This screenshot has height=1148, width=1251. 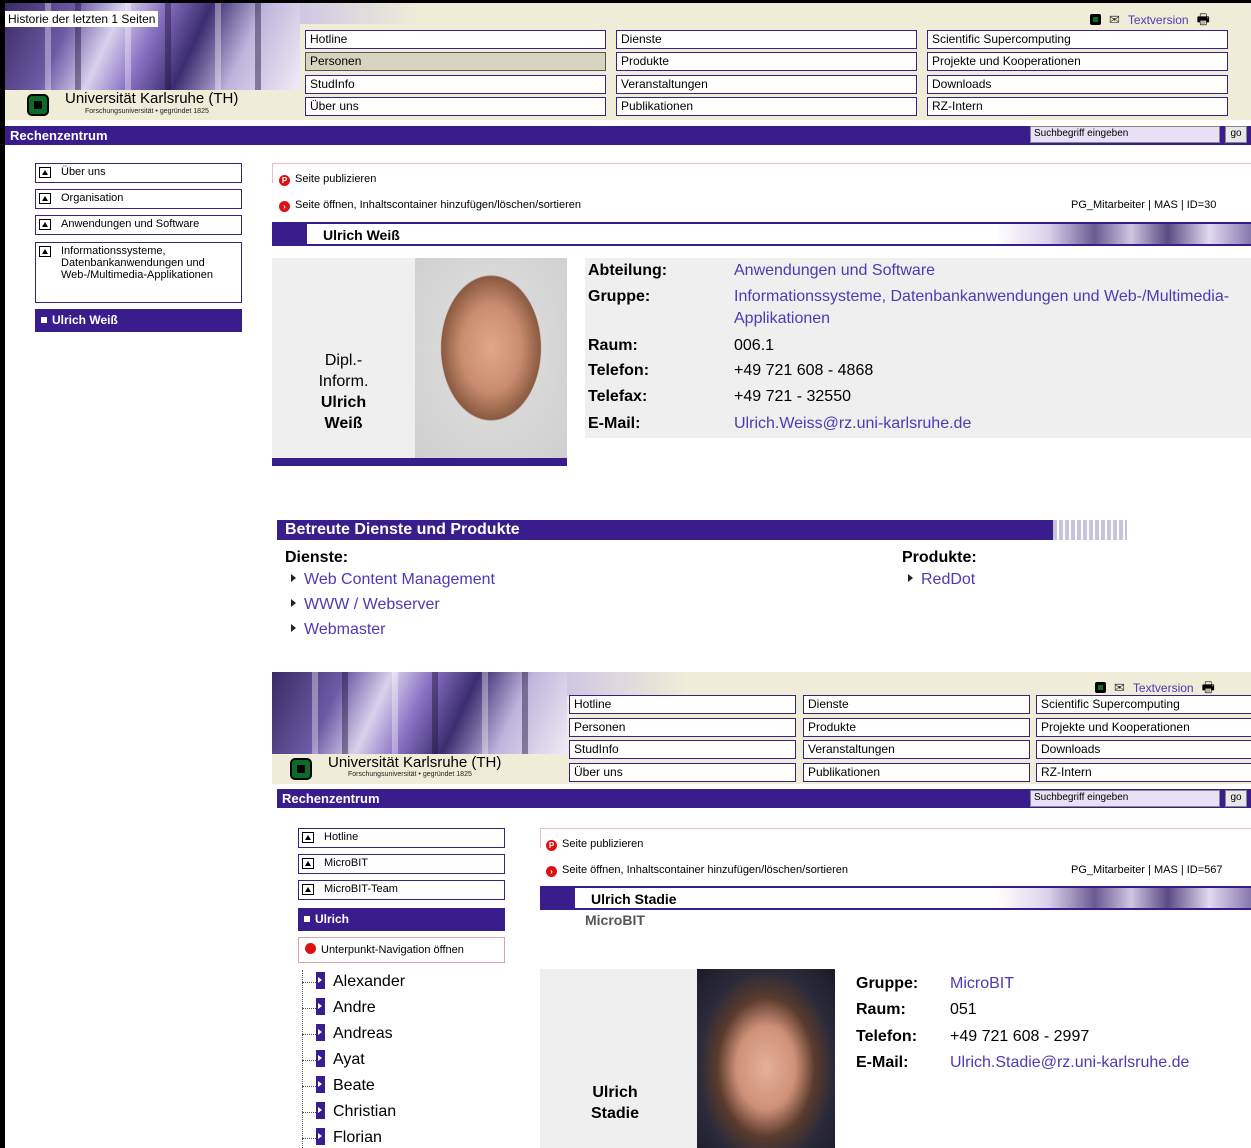 What do you see at coordinates (393, 580) in the screenshot?
I see `dienst-link: Web Content Management` at bounding box center [393, 580].